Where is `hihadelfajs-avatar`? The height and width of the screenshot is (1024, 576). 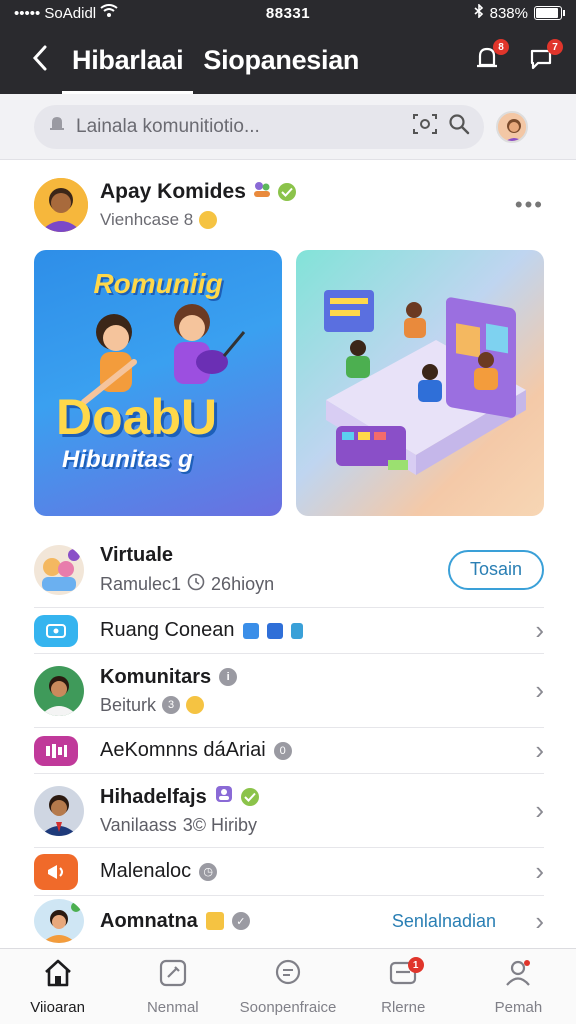
hihadelfajs-avatar is located at coordinates (59, 810).